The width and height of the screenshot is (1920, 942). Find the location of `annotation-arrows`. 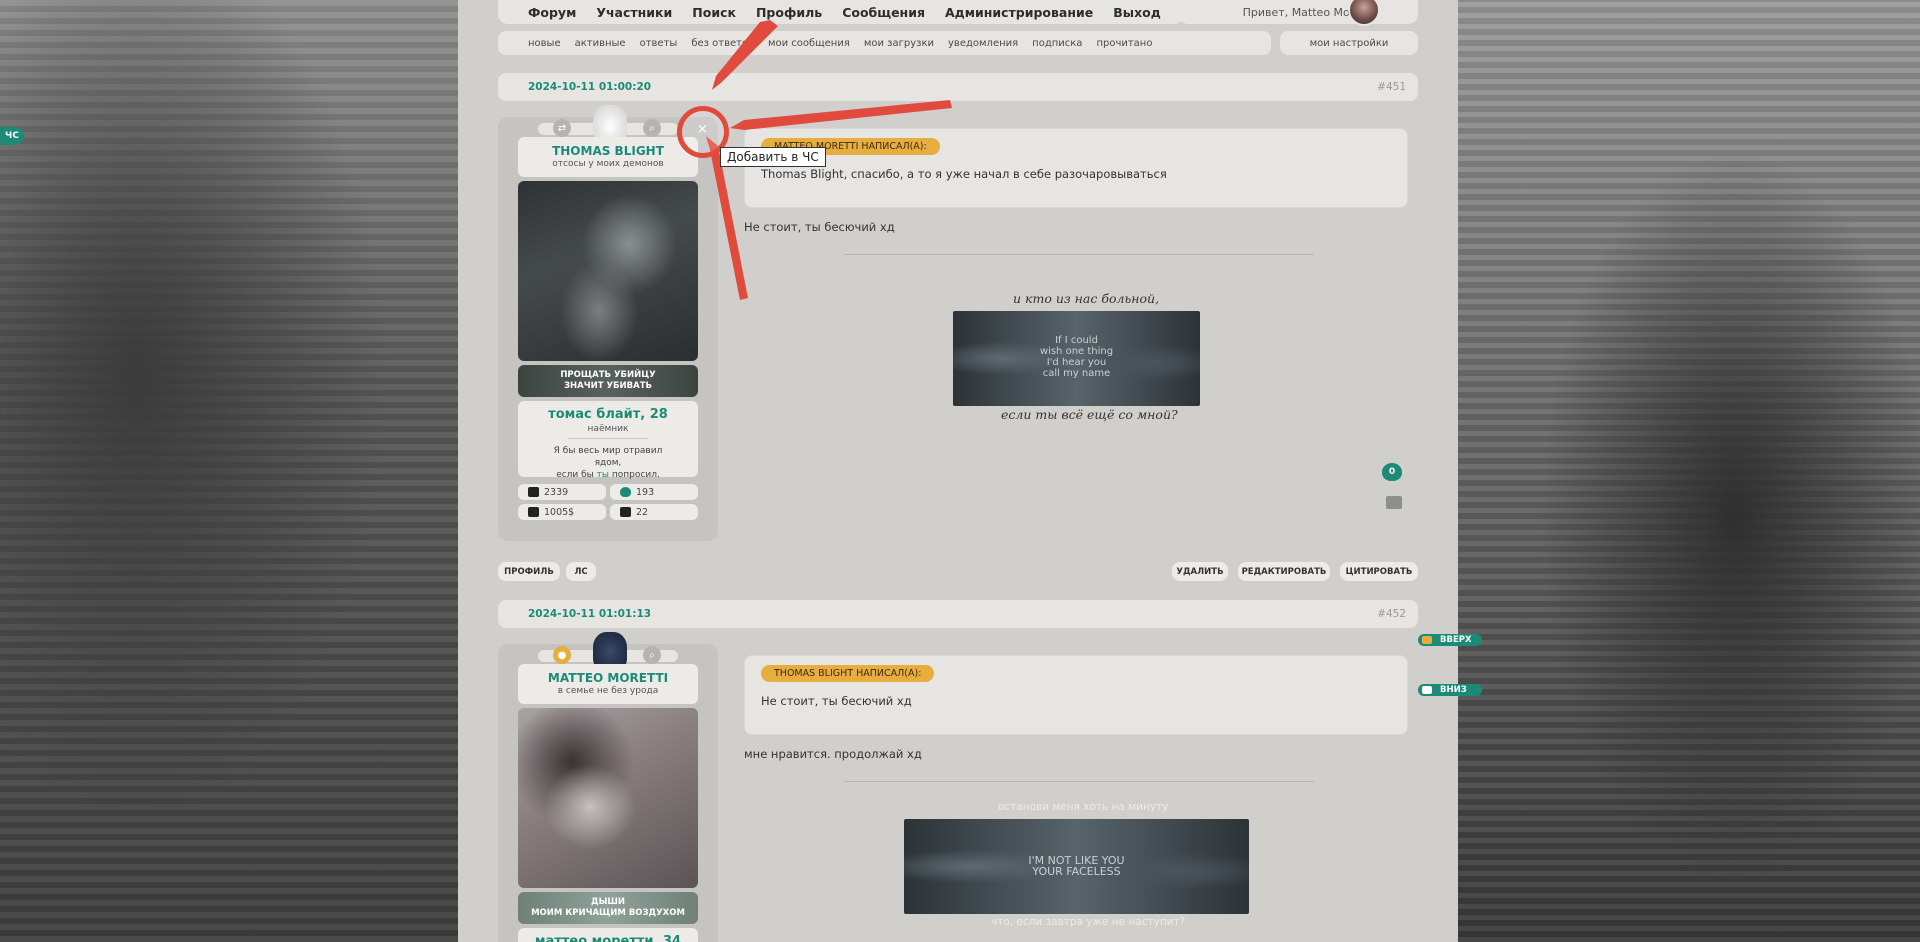

annotation-arrows is located at coordinates (829, 160).